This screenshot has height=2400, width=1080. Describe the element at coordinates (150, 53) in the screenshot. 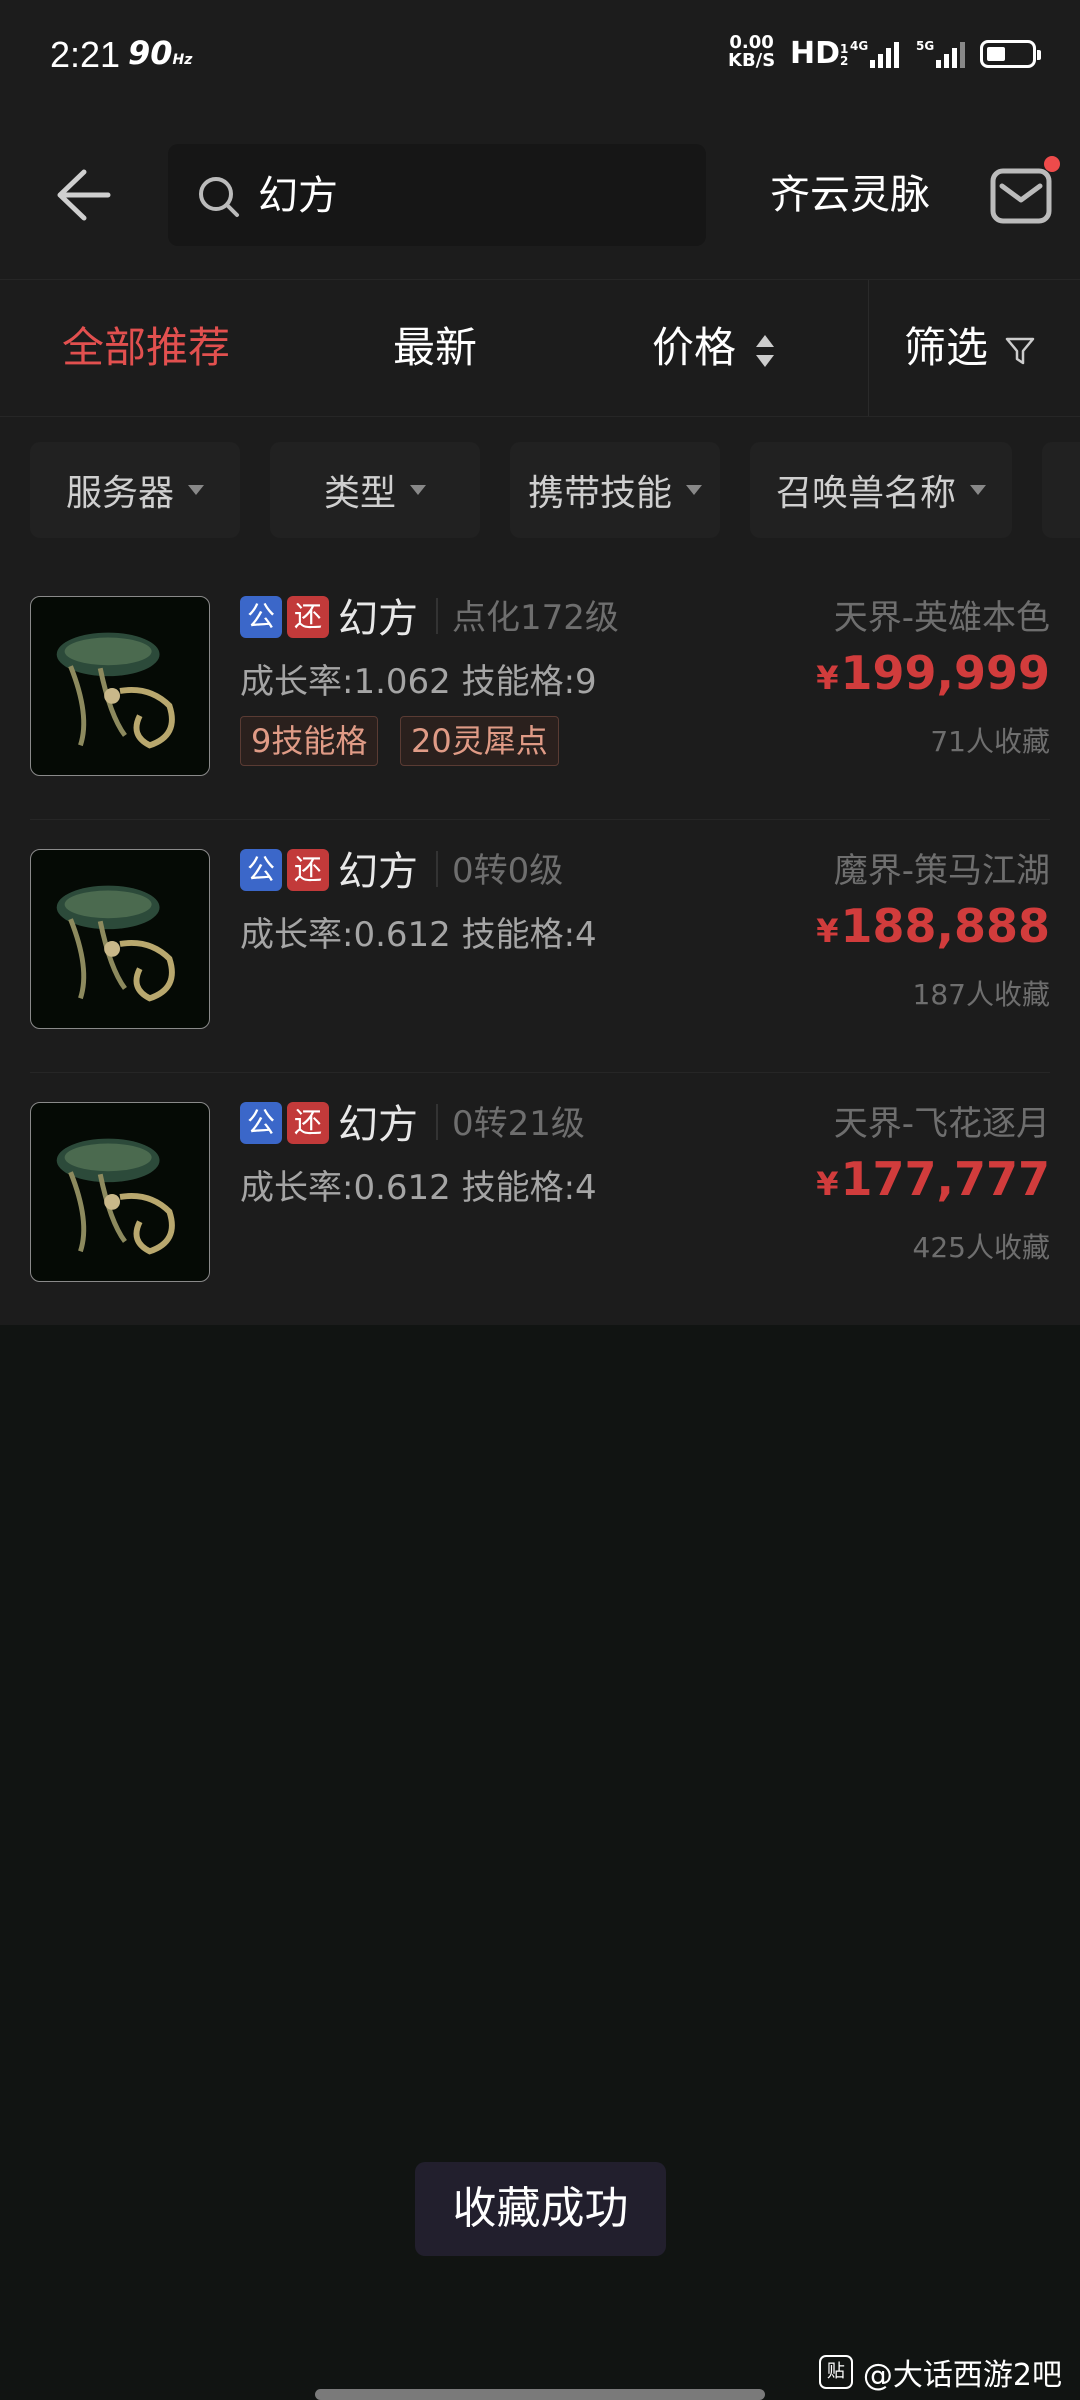

I see `refresh-rate-value: 90` at that location.